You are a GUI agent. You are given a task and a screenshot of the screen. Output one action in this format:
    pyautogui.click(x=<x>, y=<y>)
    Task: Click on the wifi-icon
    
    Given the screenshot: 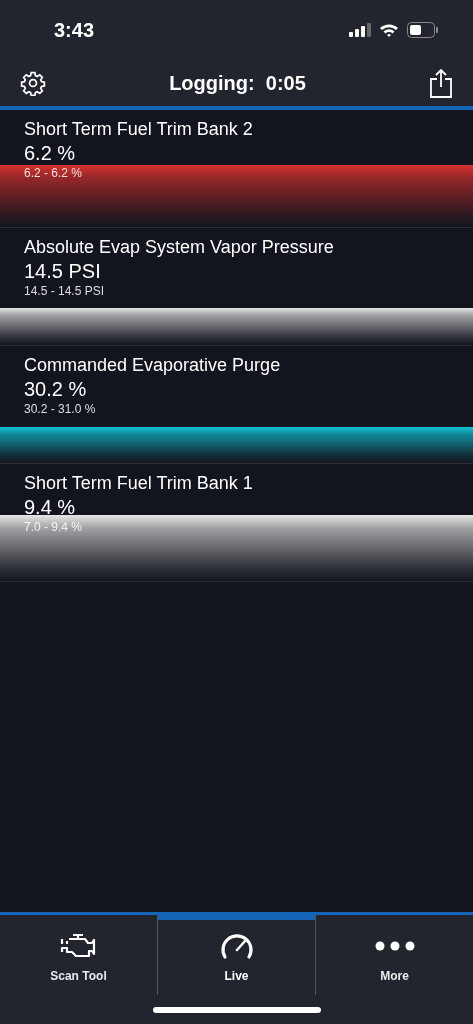 What is the action you would take?
    pyautogui.click(x=389, y=30)
    